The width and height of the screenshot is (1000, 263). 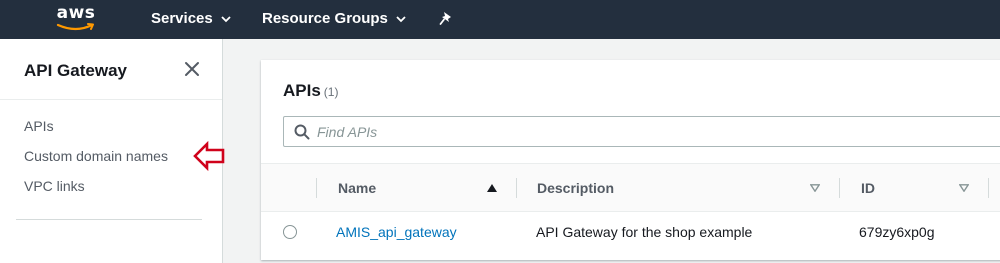 I want to click on services-menu-label: Services, so click(x=182, y=18).